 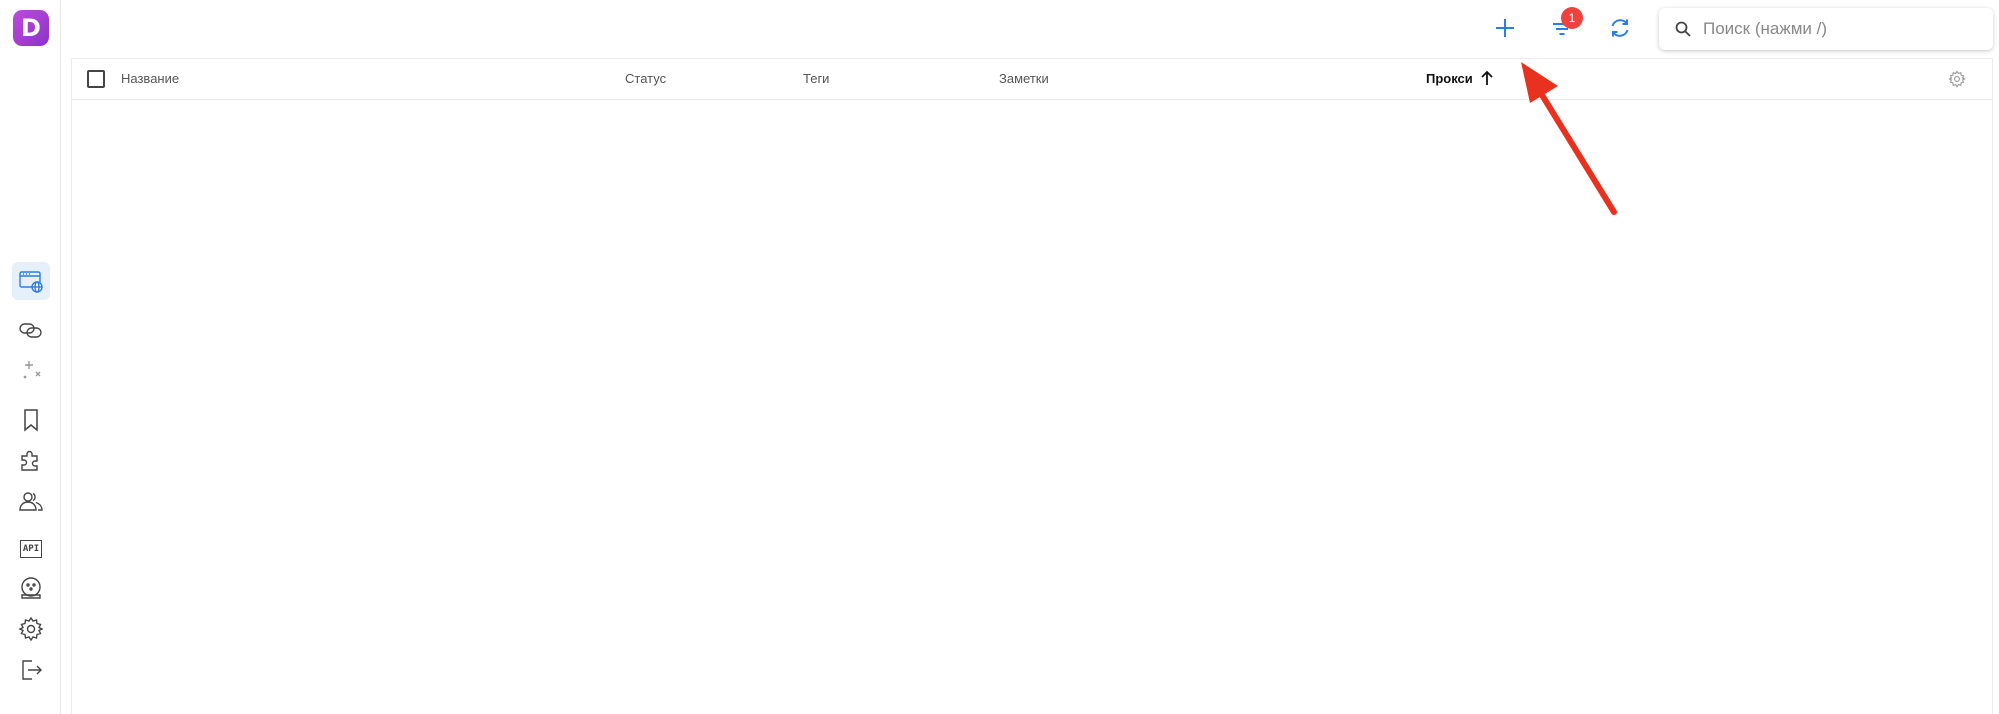 I want to click on refresh-button, so click(x=1620, y=28).